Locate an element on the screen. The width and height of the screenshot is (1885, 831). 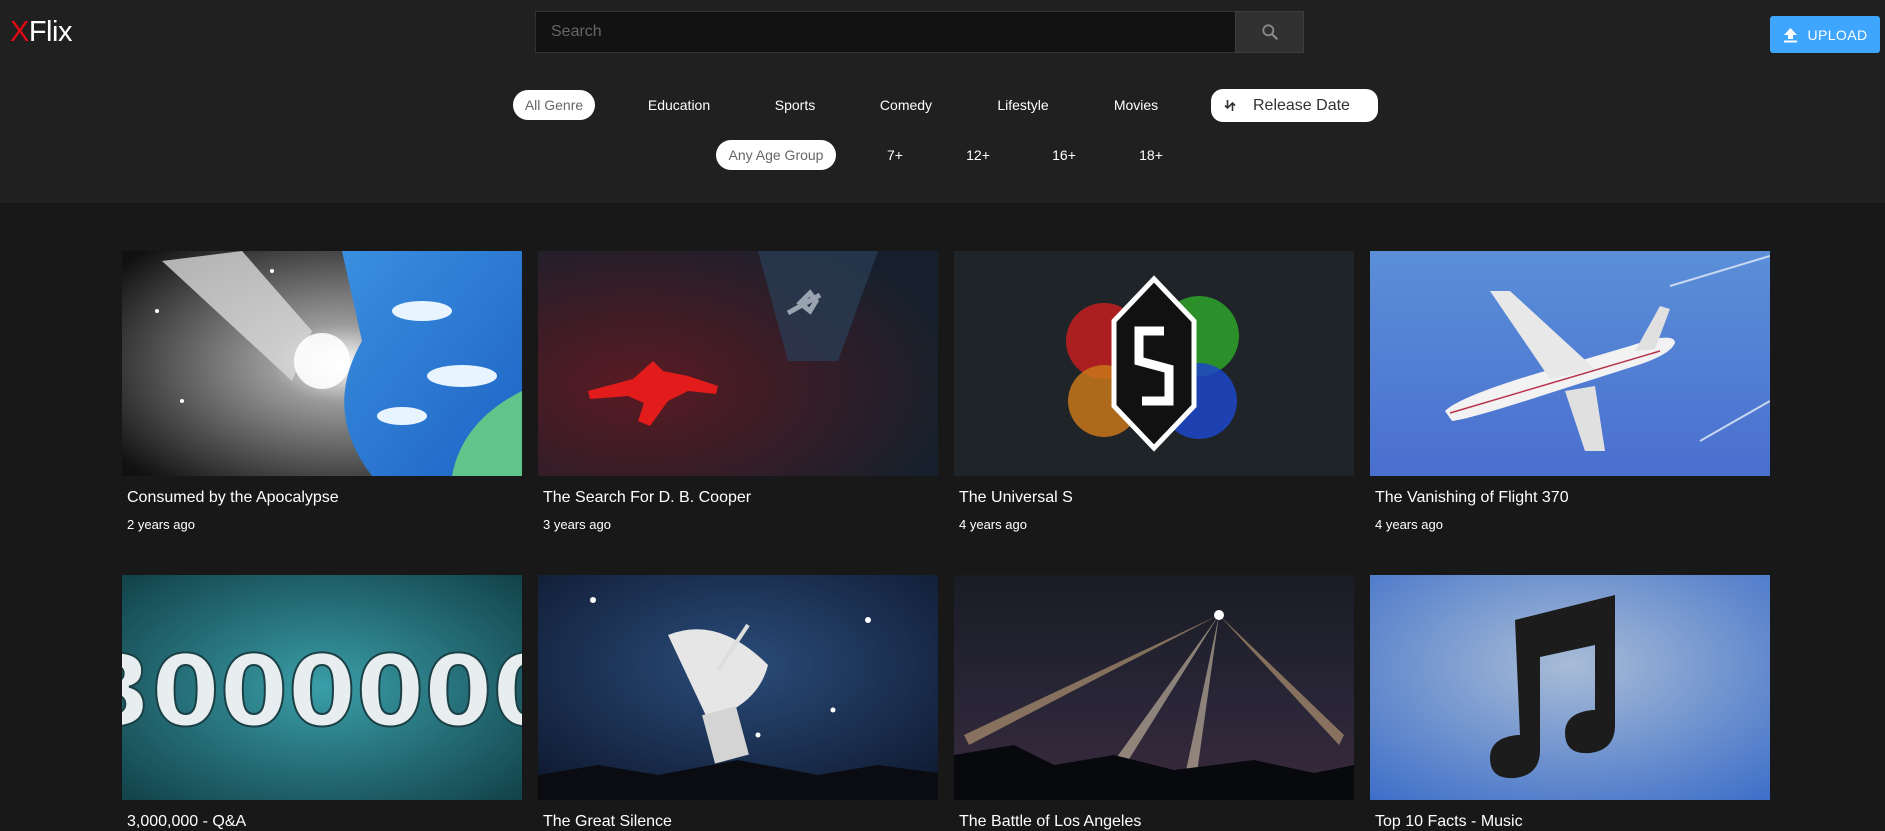
video-card: The Great Silence is located at coordinates (738, 702).